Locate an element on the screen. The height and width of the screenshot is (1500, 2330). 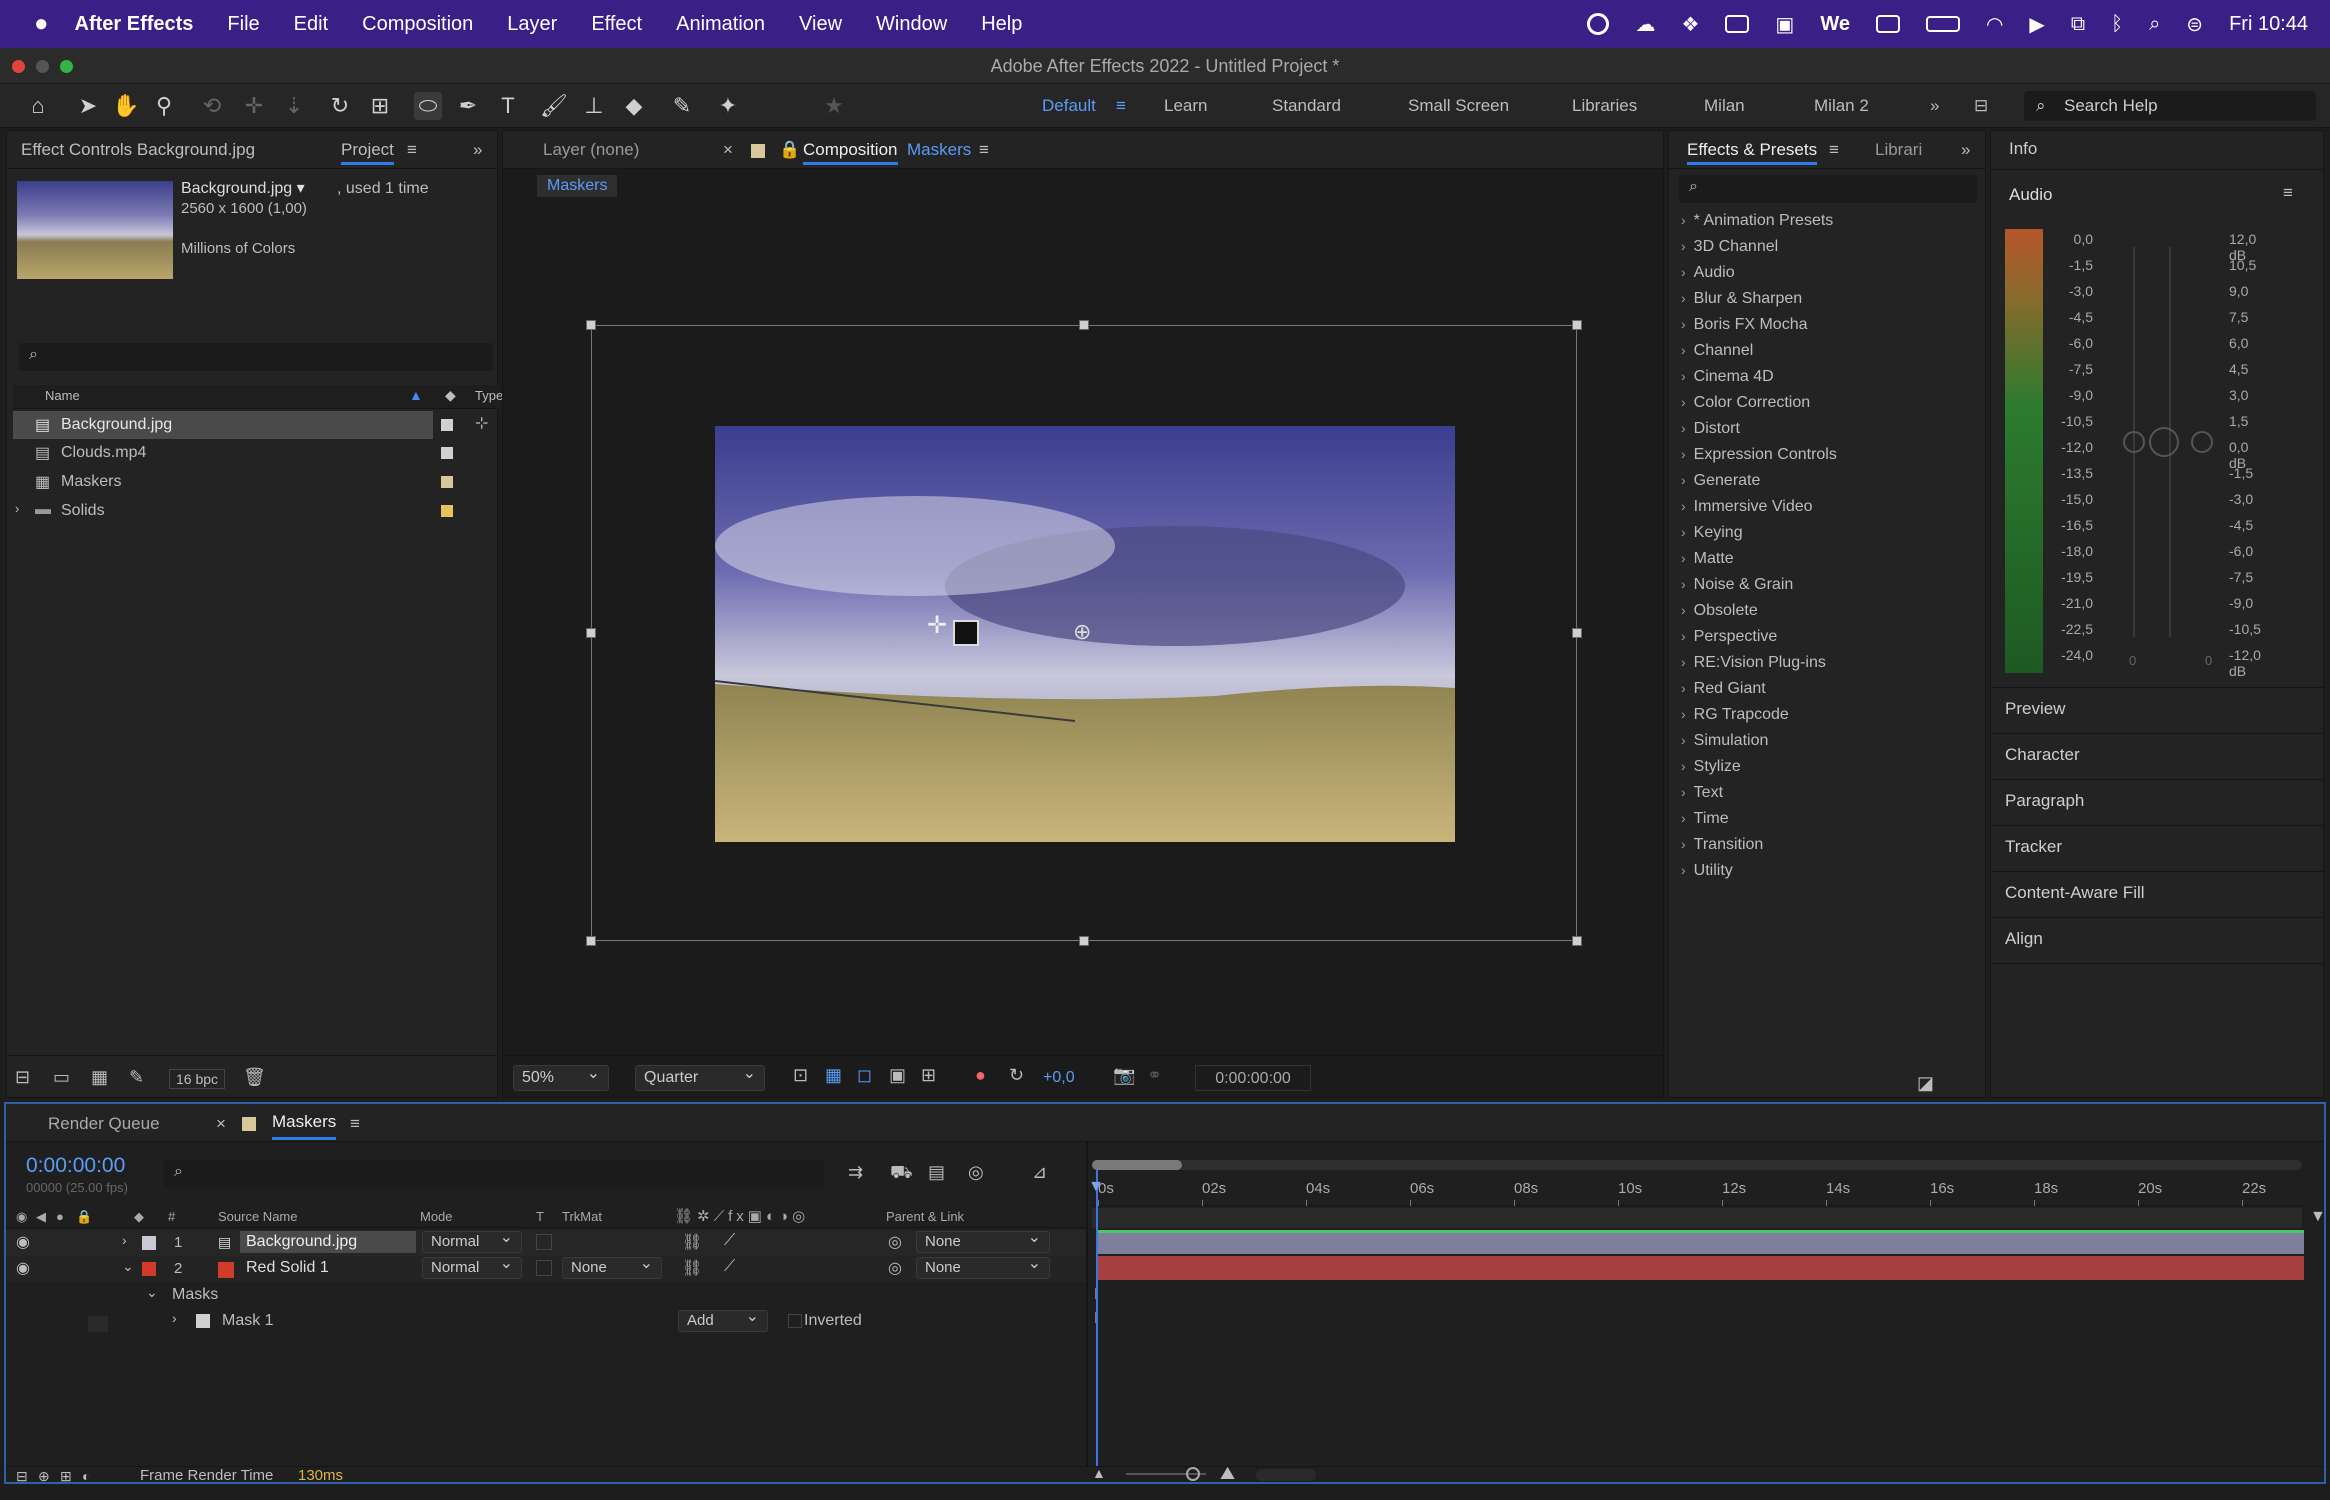
workspace-layout-icon: ⊟ is located at coordinates (1981, 106).